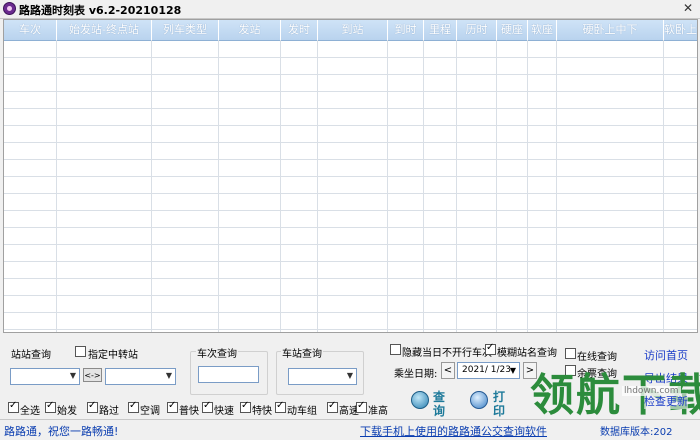  Describe the element at coordinates (490, 348) in the screenshot. I see `fuzzy-name-checkbox` at that location.